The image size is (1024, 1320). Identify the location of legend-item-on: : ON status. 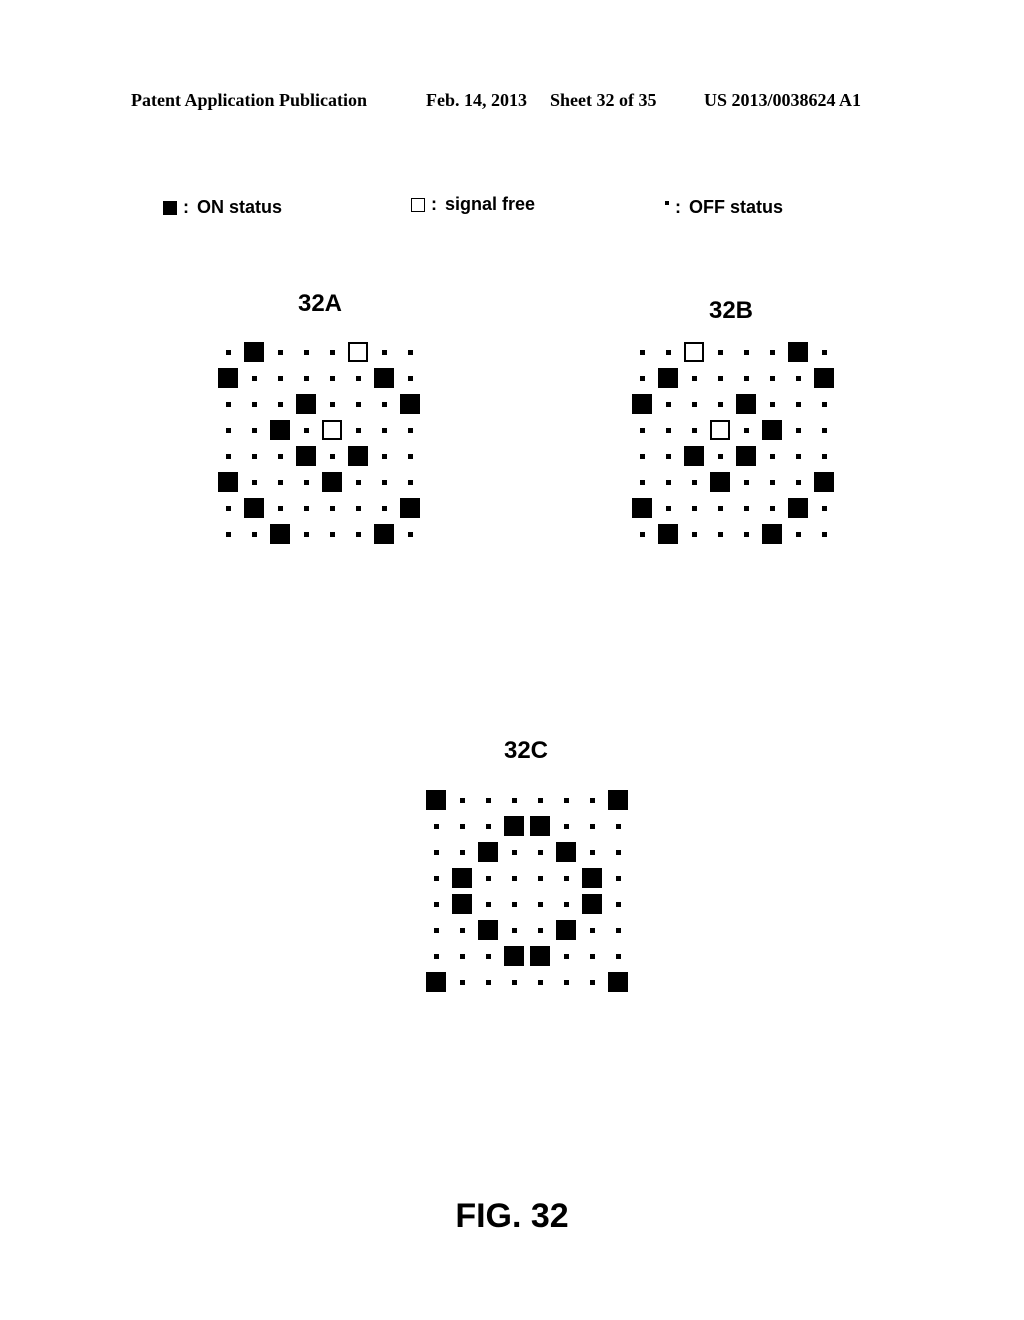
(222, 207).